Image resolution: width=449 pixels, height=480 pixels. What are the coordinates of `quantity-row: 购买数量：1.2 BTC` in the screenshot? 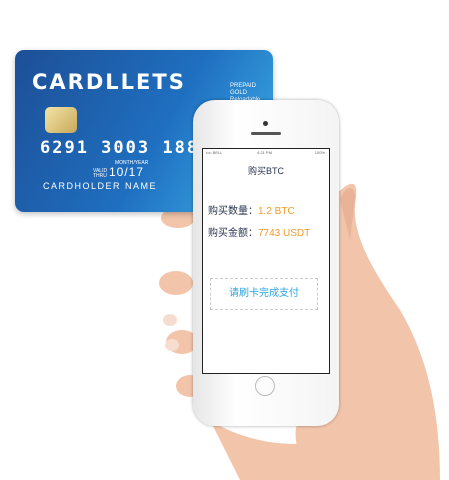 It's located at (251, 210).